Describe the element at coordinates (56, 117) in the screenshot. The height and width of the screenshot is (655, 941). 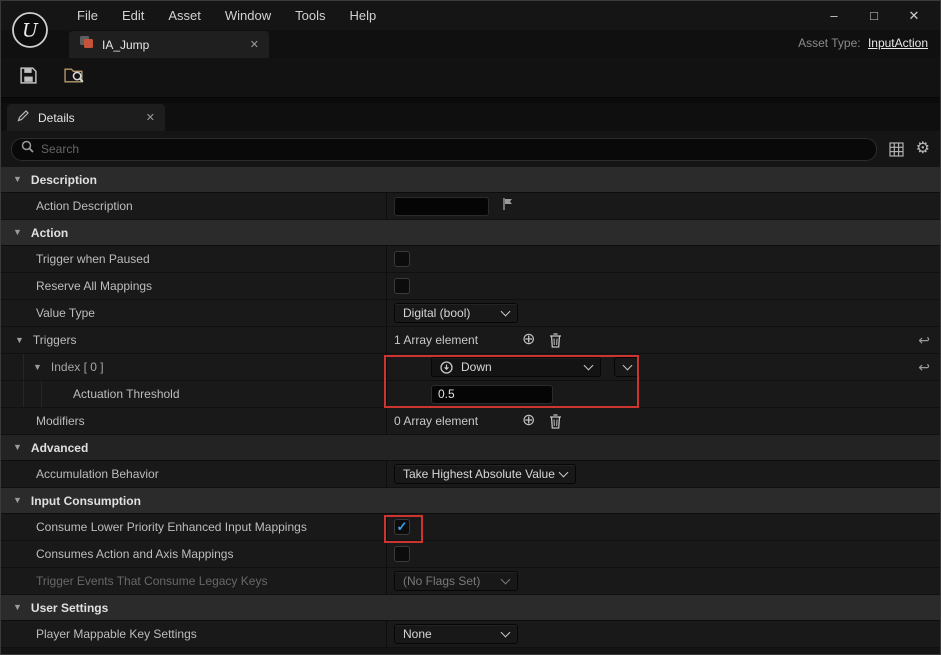
I see `details-tab-label: Details` at that location.